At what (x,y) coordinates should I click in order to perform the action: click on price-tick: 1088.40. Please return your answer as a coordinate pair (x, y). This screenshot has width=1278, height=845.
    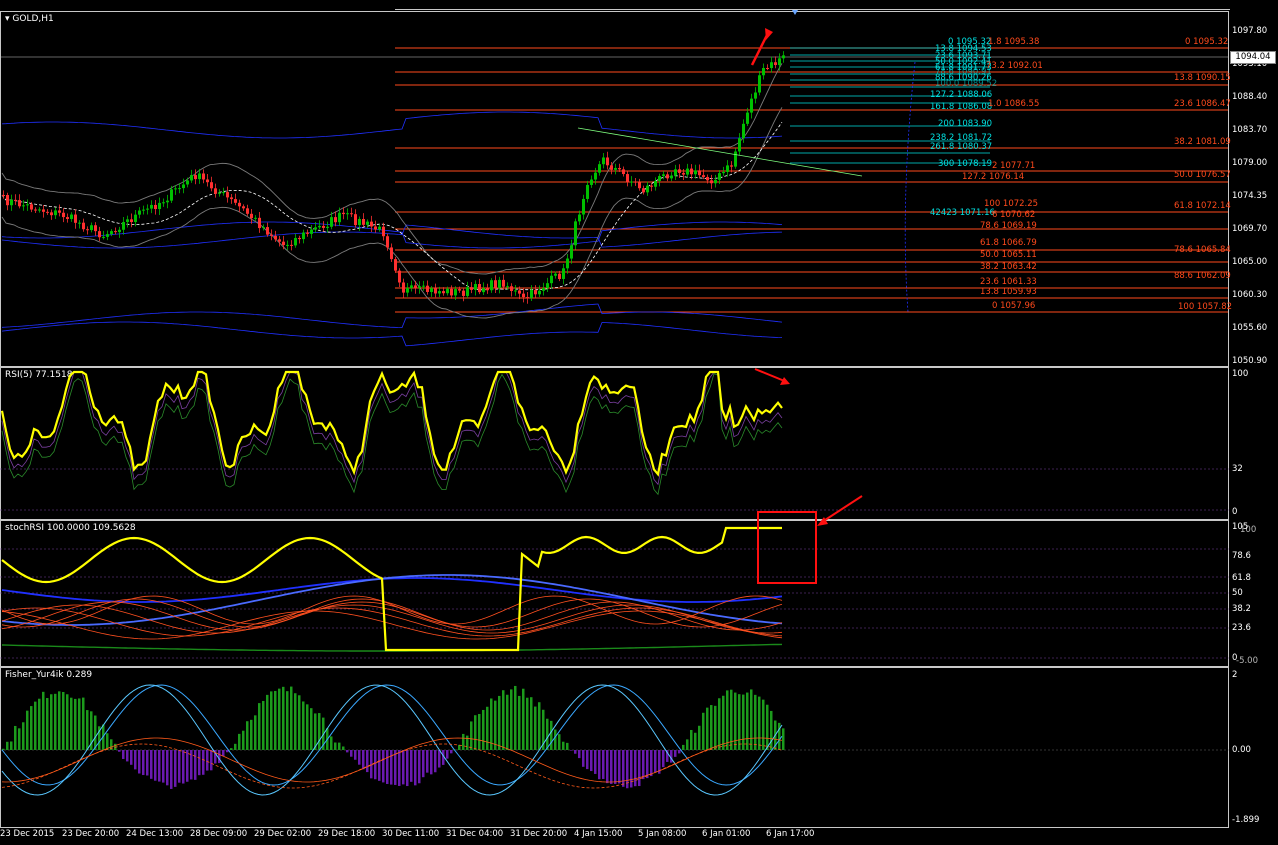
    Looking at the image, I should click on (1250, 97).